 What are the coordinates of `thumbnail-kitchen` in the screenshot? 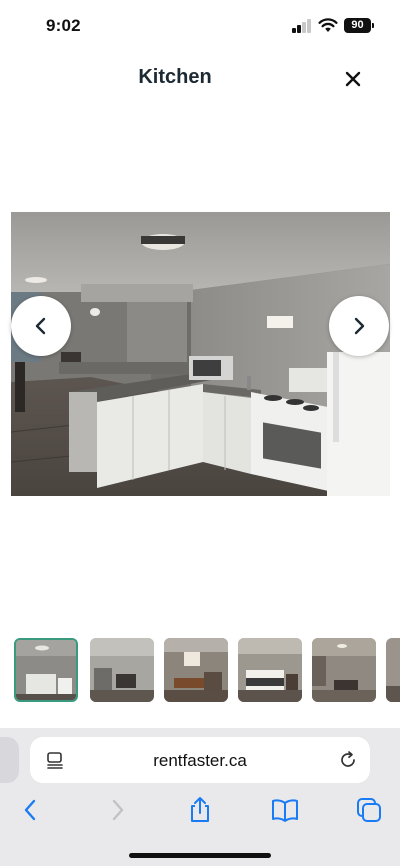 It's located at (46, 670).